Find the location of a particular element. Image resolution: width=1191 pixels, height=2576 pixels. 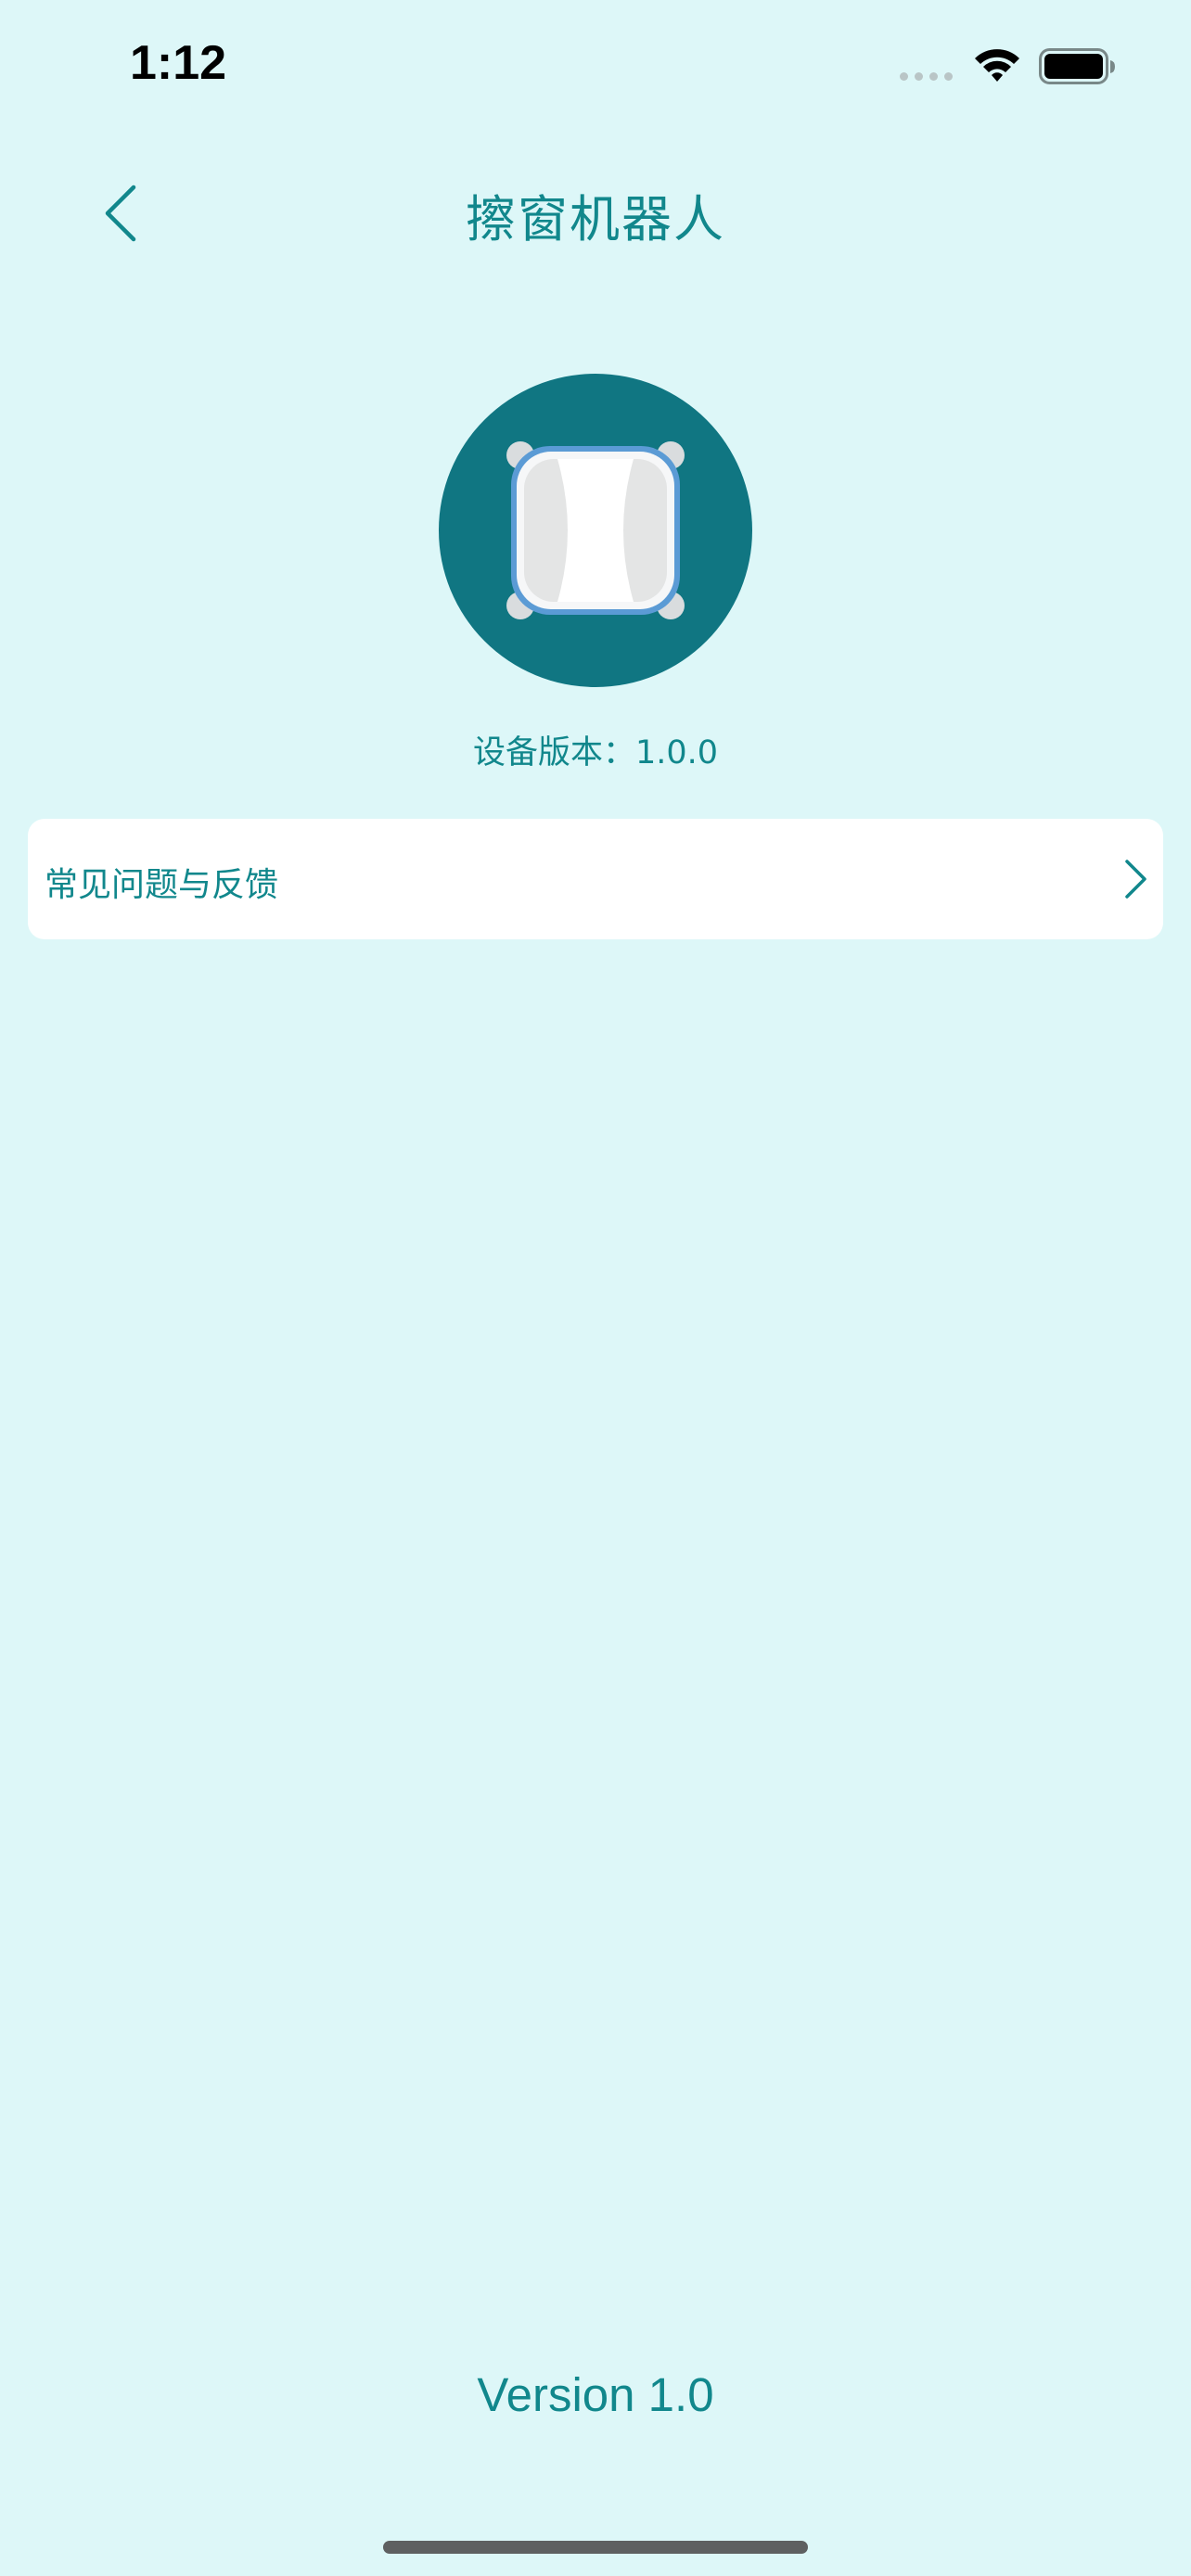

chevron-right-icon is located at coordinates (1136, 880).